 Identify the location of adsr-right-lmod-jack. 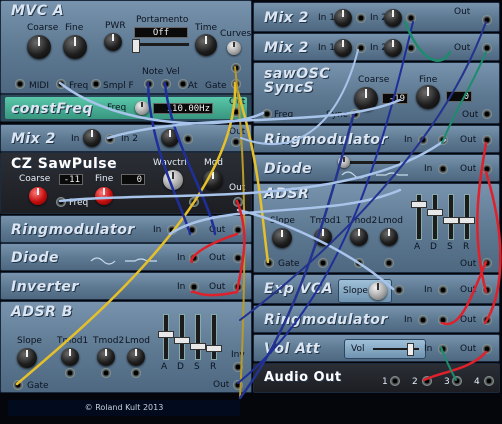
(389, 263).